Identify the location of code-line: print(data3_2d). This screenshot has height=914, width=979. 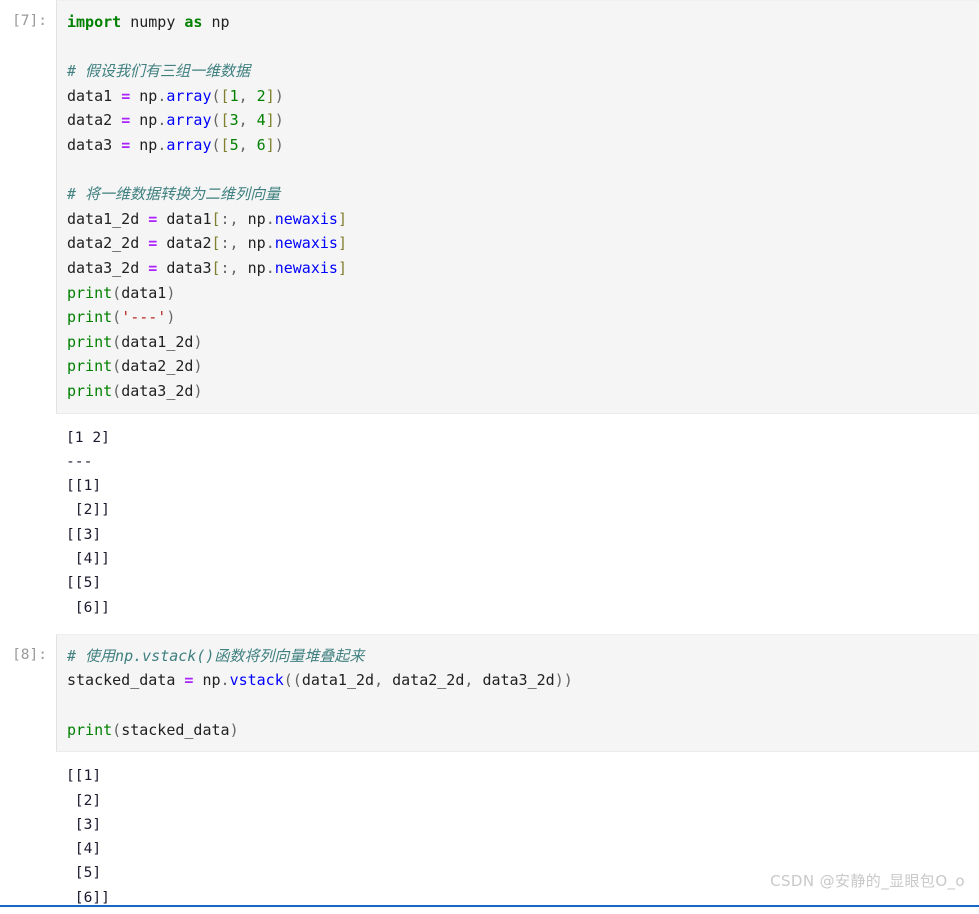
(523, 391).